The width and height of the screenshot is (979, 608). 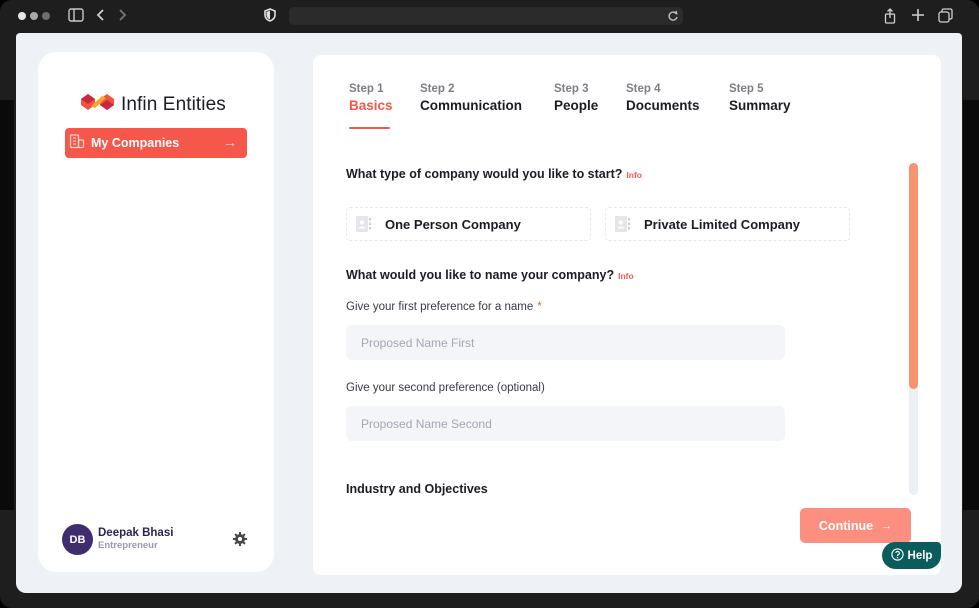 I want to click on sidebar-item-my-companies: My Companies →, so click(x=156, y=143).